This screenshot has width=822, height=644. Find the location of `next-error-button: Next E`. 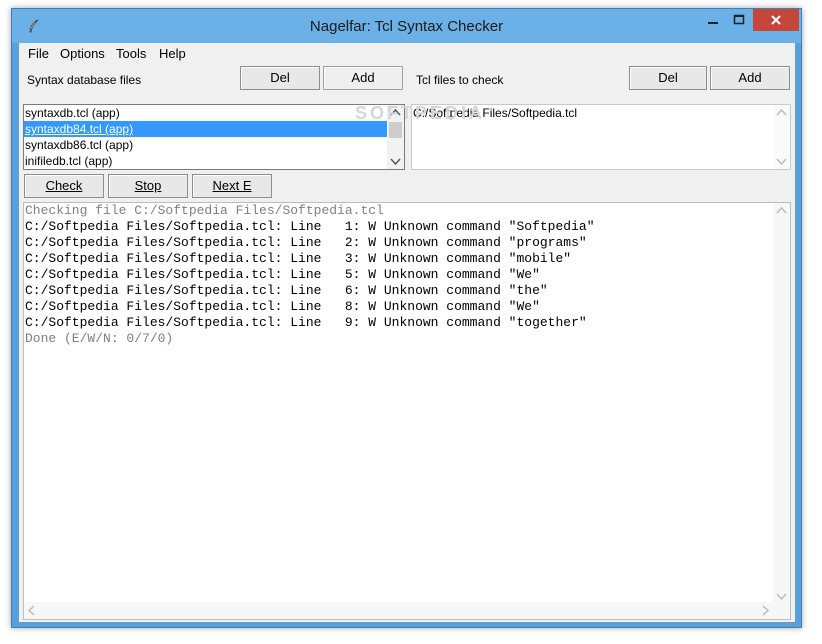

next-error-button: Next E is located at coordinates (232, 186).